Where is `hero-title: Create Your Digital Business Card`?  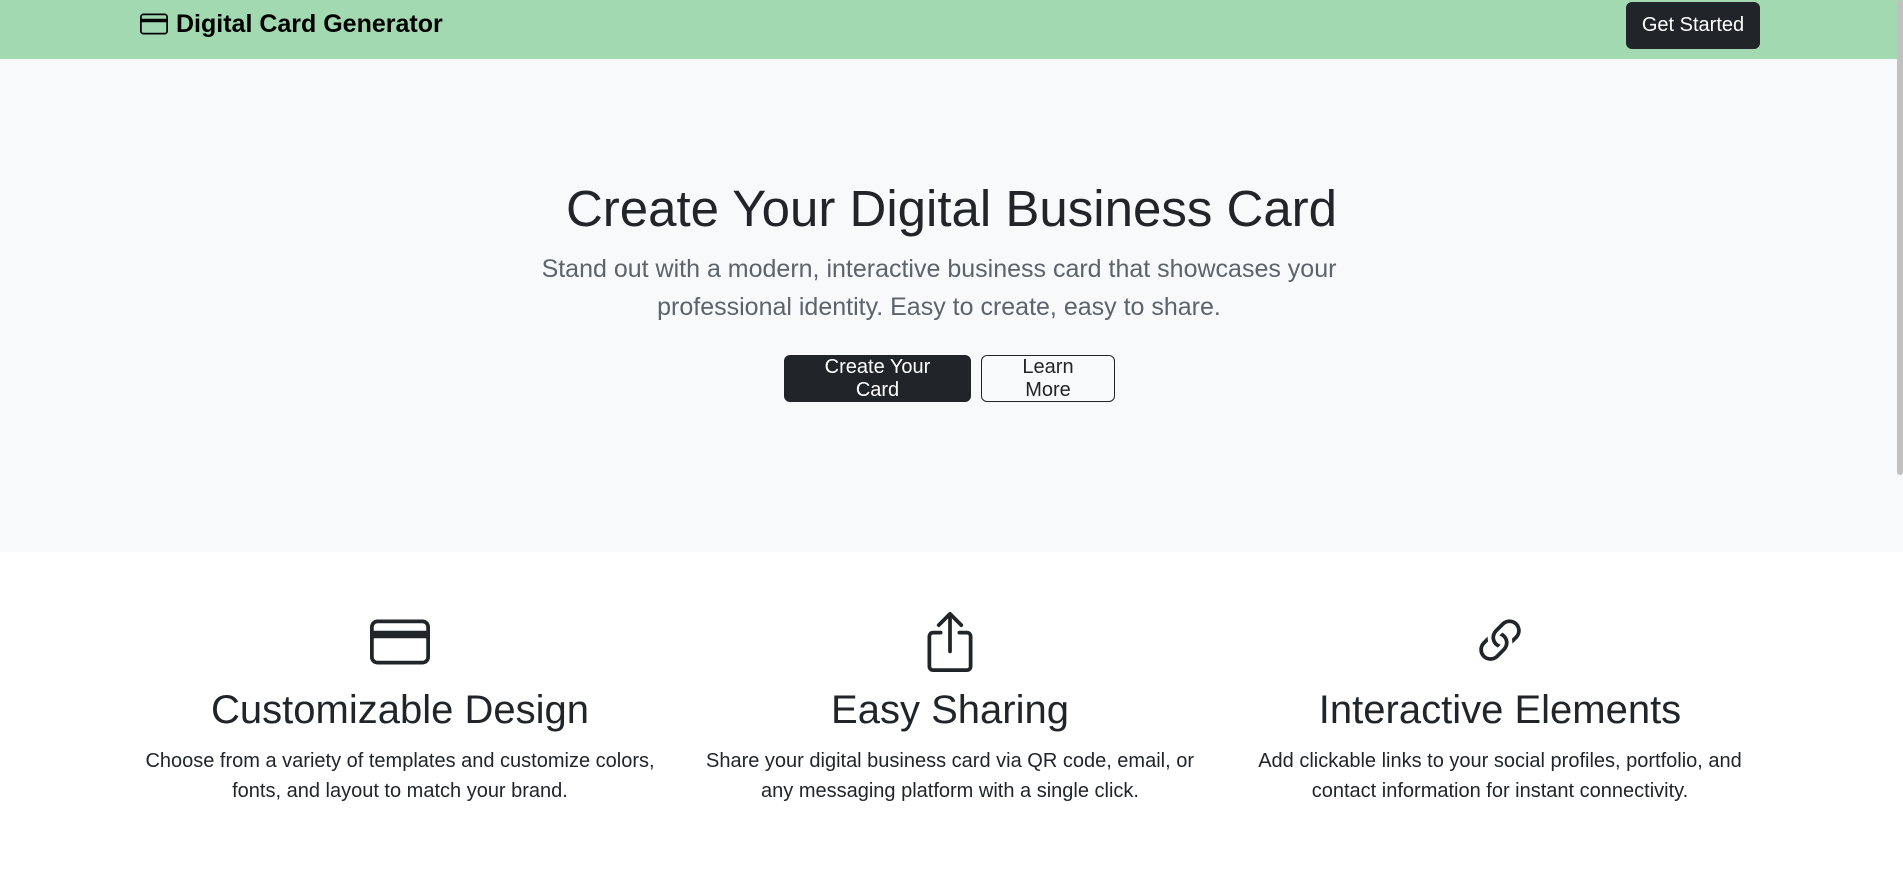
hero-title: Create Your Digital Business Card is located at coordinates (951, 208).